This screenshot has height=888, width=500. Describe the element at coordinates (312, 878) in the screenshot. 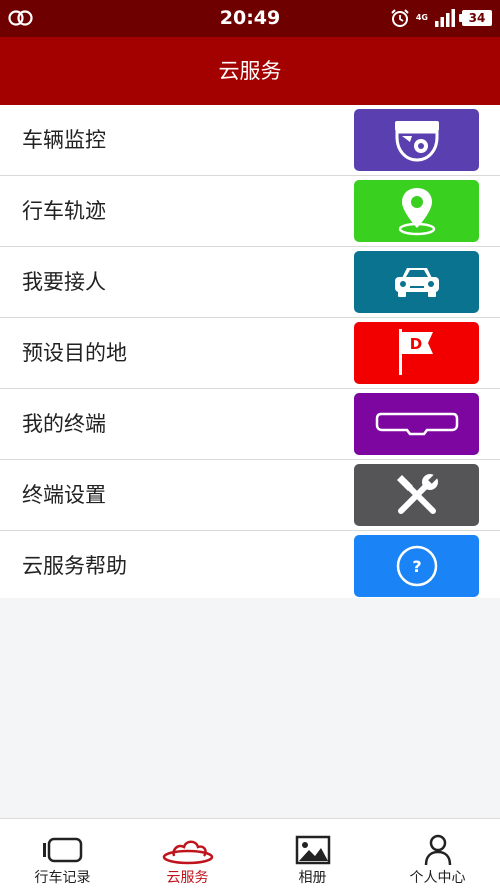

I see `tab-label: 相册` at that location.